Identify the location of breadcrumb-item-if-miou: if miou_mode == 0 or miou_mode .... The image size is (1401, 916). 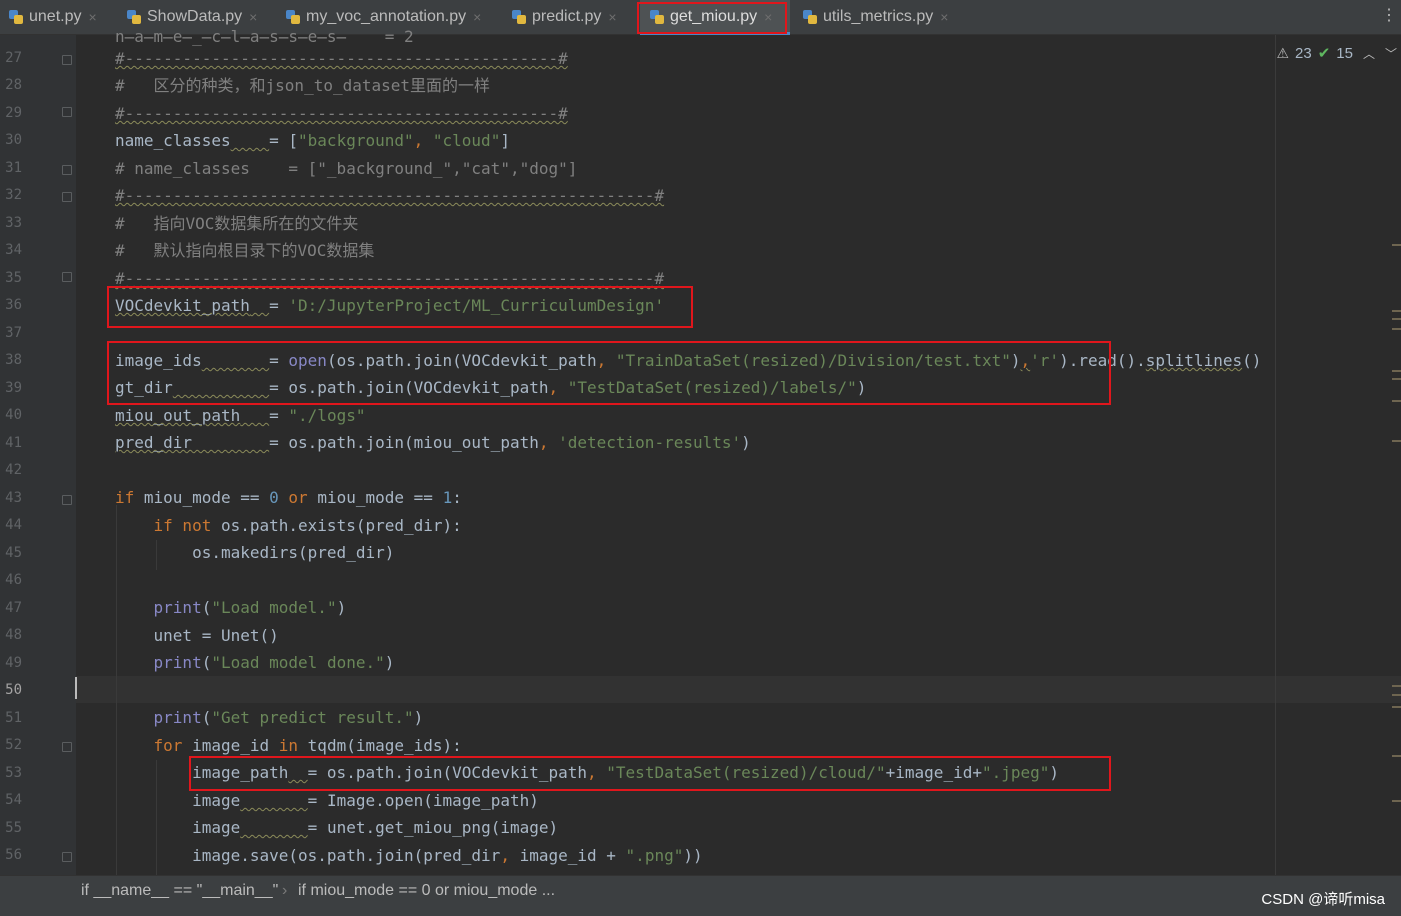
(426, 891).